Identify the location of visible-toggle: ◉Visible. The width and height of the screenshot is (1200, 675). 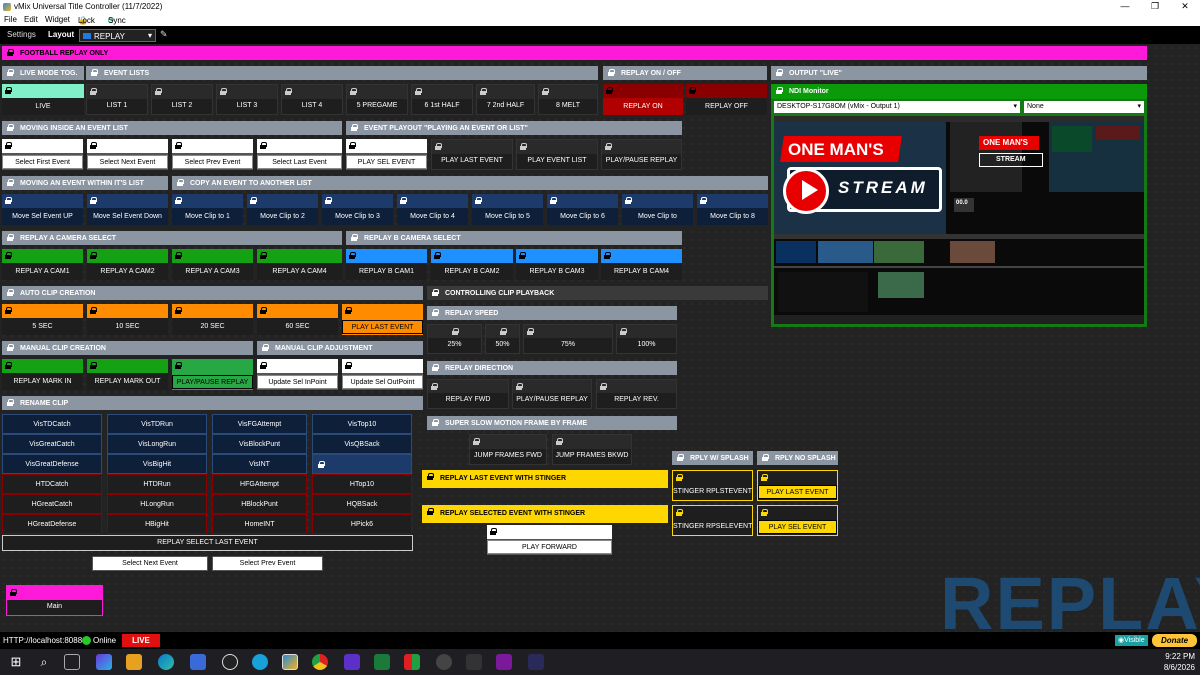
(1131, 640).